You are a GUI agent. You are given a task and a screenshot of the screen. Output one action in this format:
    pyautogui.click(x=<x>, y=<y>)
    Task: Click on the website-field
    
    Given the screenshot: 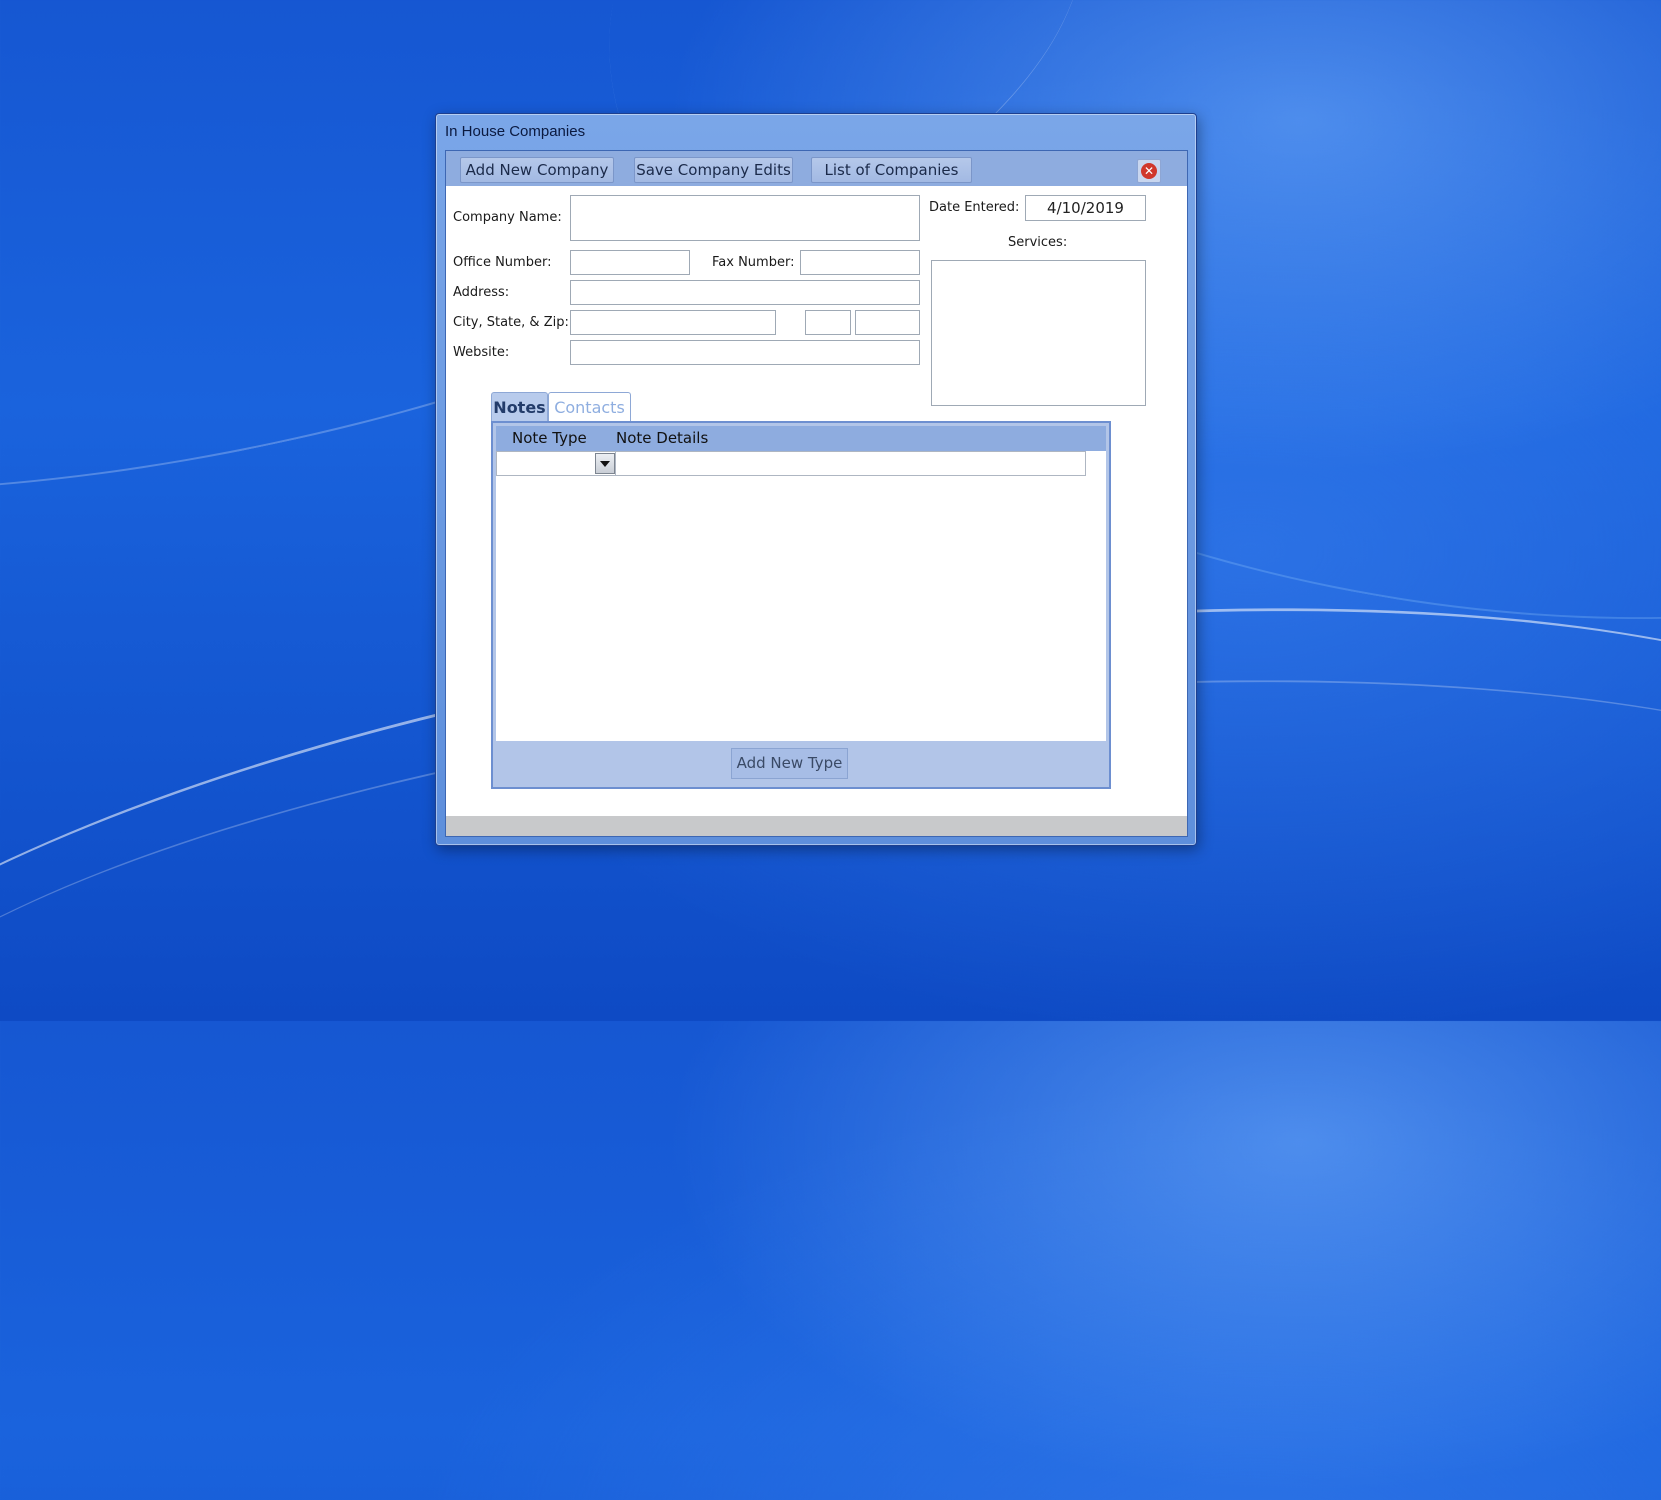 What is the action you would take?
    pyautogui.click(x=745, y=352)
    